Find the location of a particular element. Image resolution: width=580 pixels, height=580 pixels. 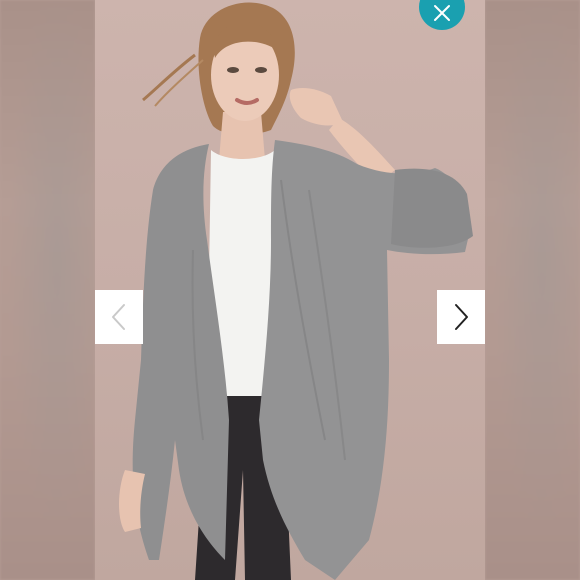

next-image-button is located at coordinates (461, 317).